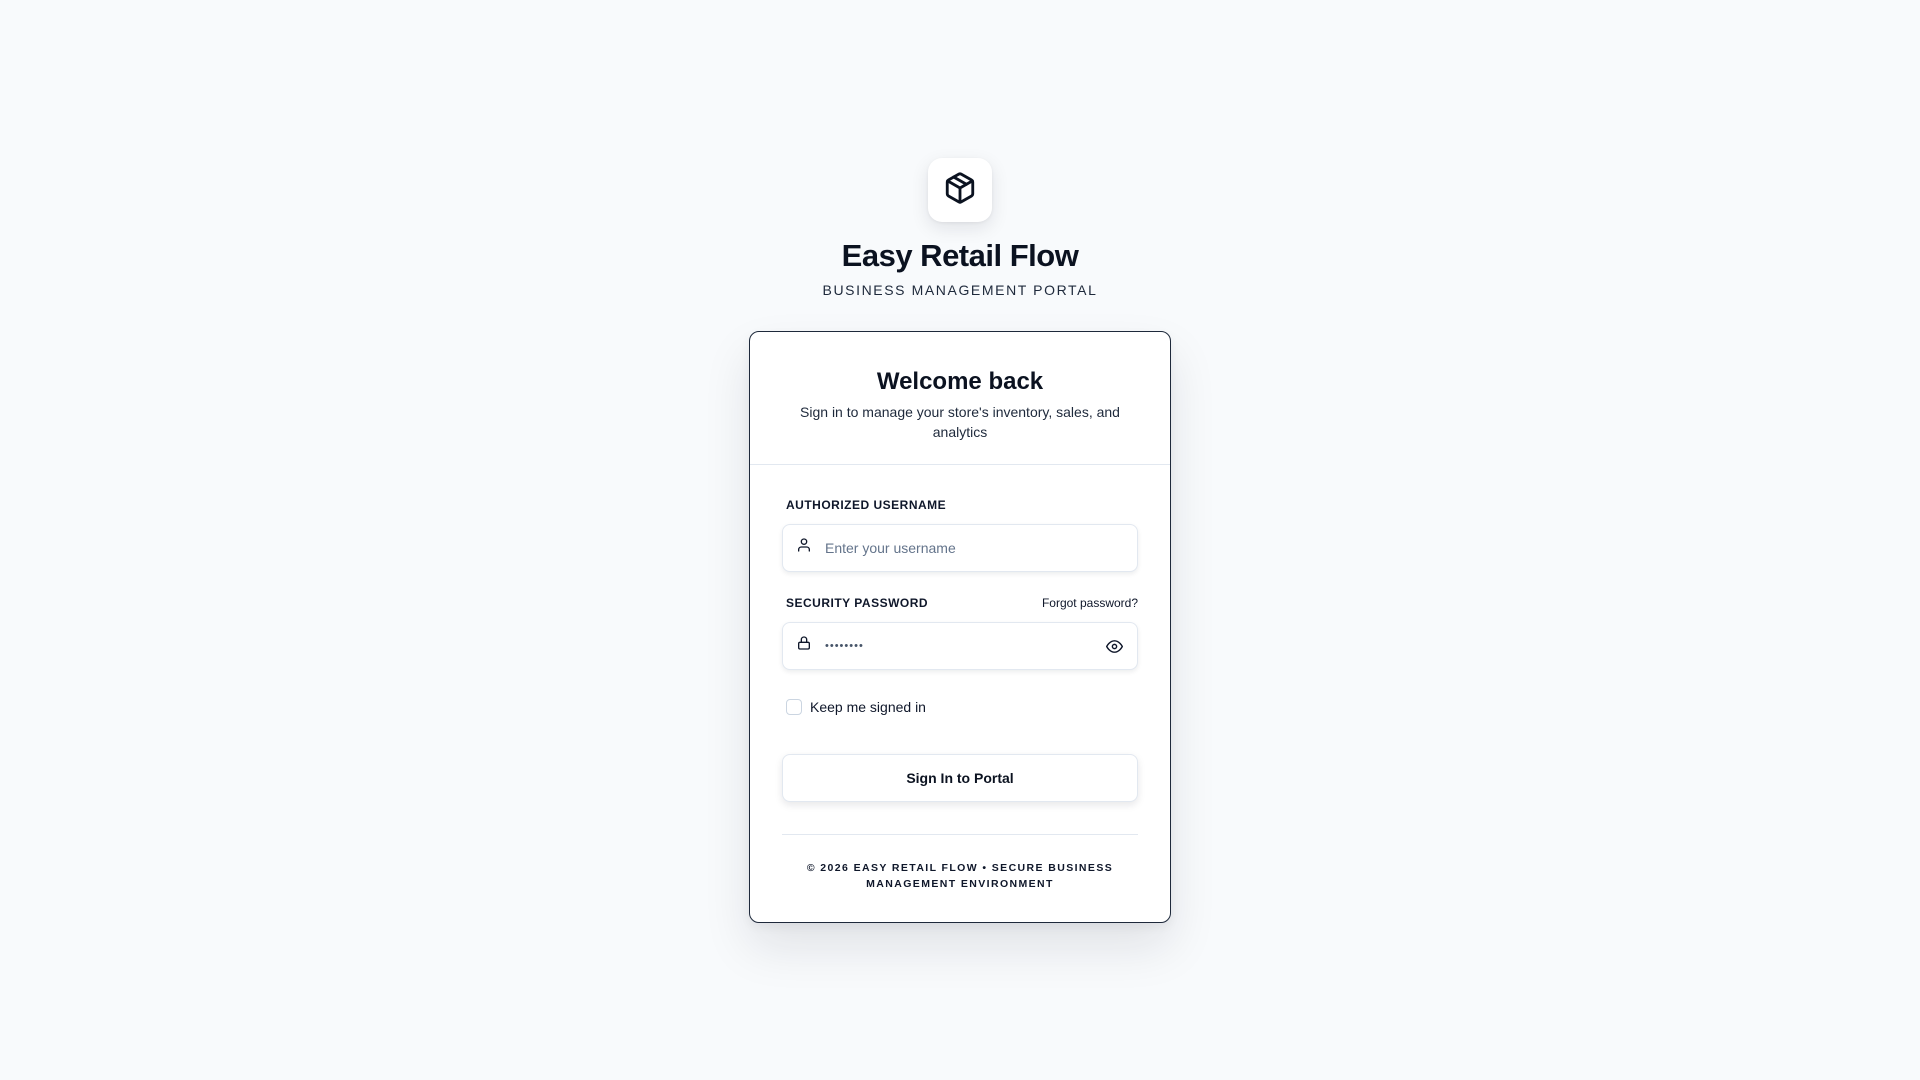 The width and height of the screenshot is (1920, 1080). What do you see at coordinates (1114, 646) in the screenshot?
I see `eye-icon` at bounding box center [1114, 646].